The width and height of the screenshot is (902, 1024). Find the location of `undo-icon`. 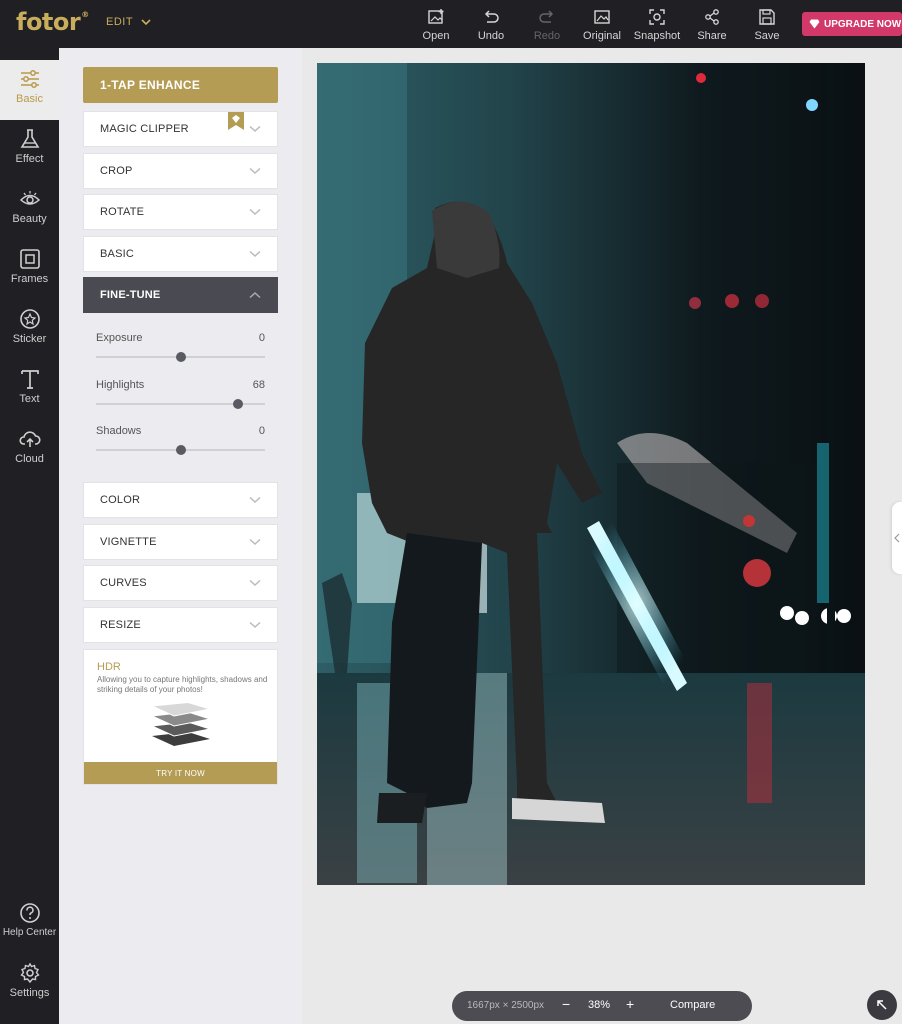

undo-icon is located at coordinates (491, 16).